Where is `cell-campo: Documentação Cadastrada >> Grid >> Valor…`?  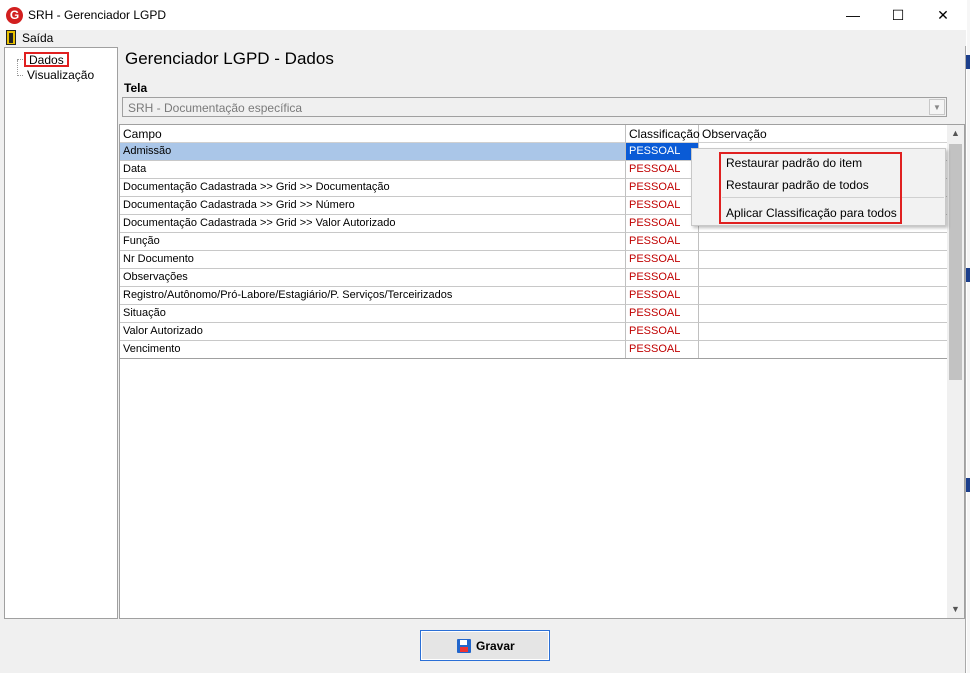 cell-campo: Documentação Cadastrada >> Grid >> Valor… is located at coordinates (373, 224).